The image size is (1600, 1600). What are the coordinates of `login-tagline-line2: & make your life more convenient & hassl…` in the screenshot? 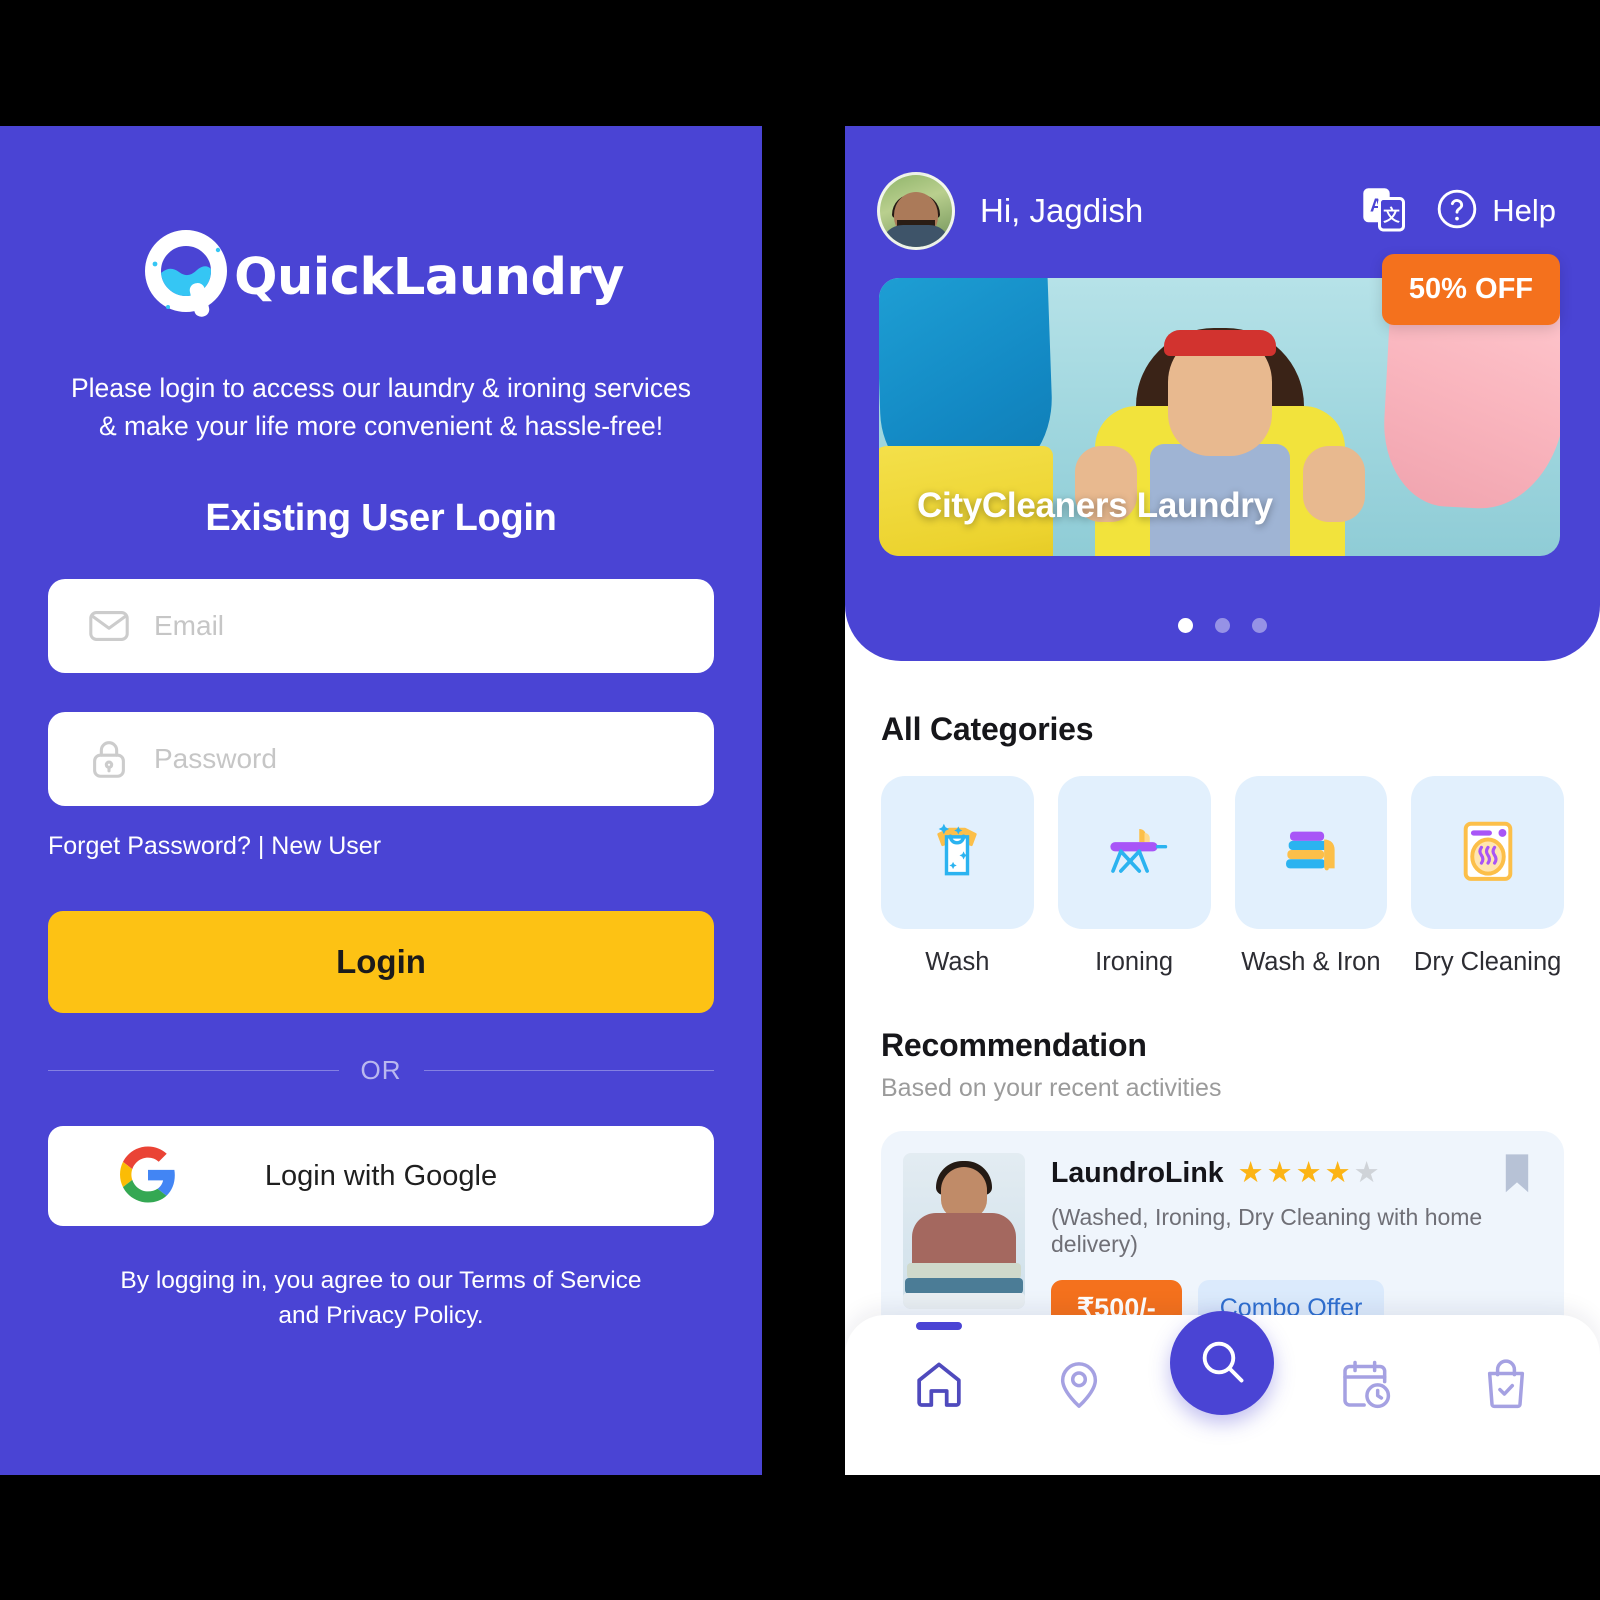 It's located at (381, 425).